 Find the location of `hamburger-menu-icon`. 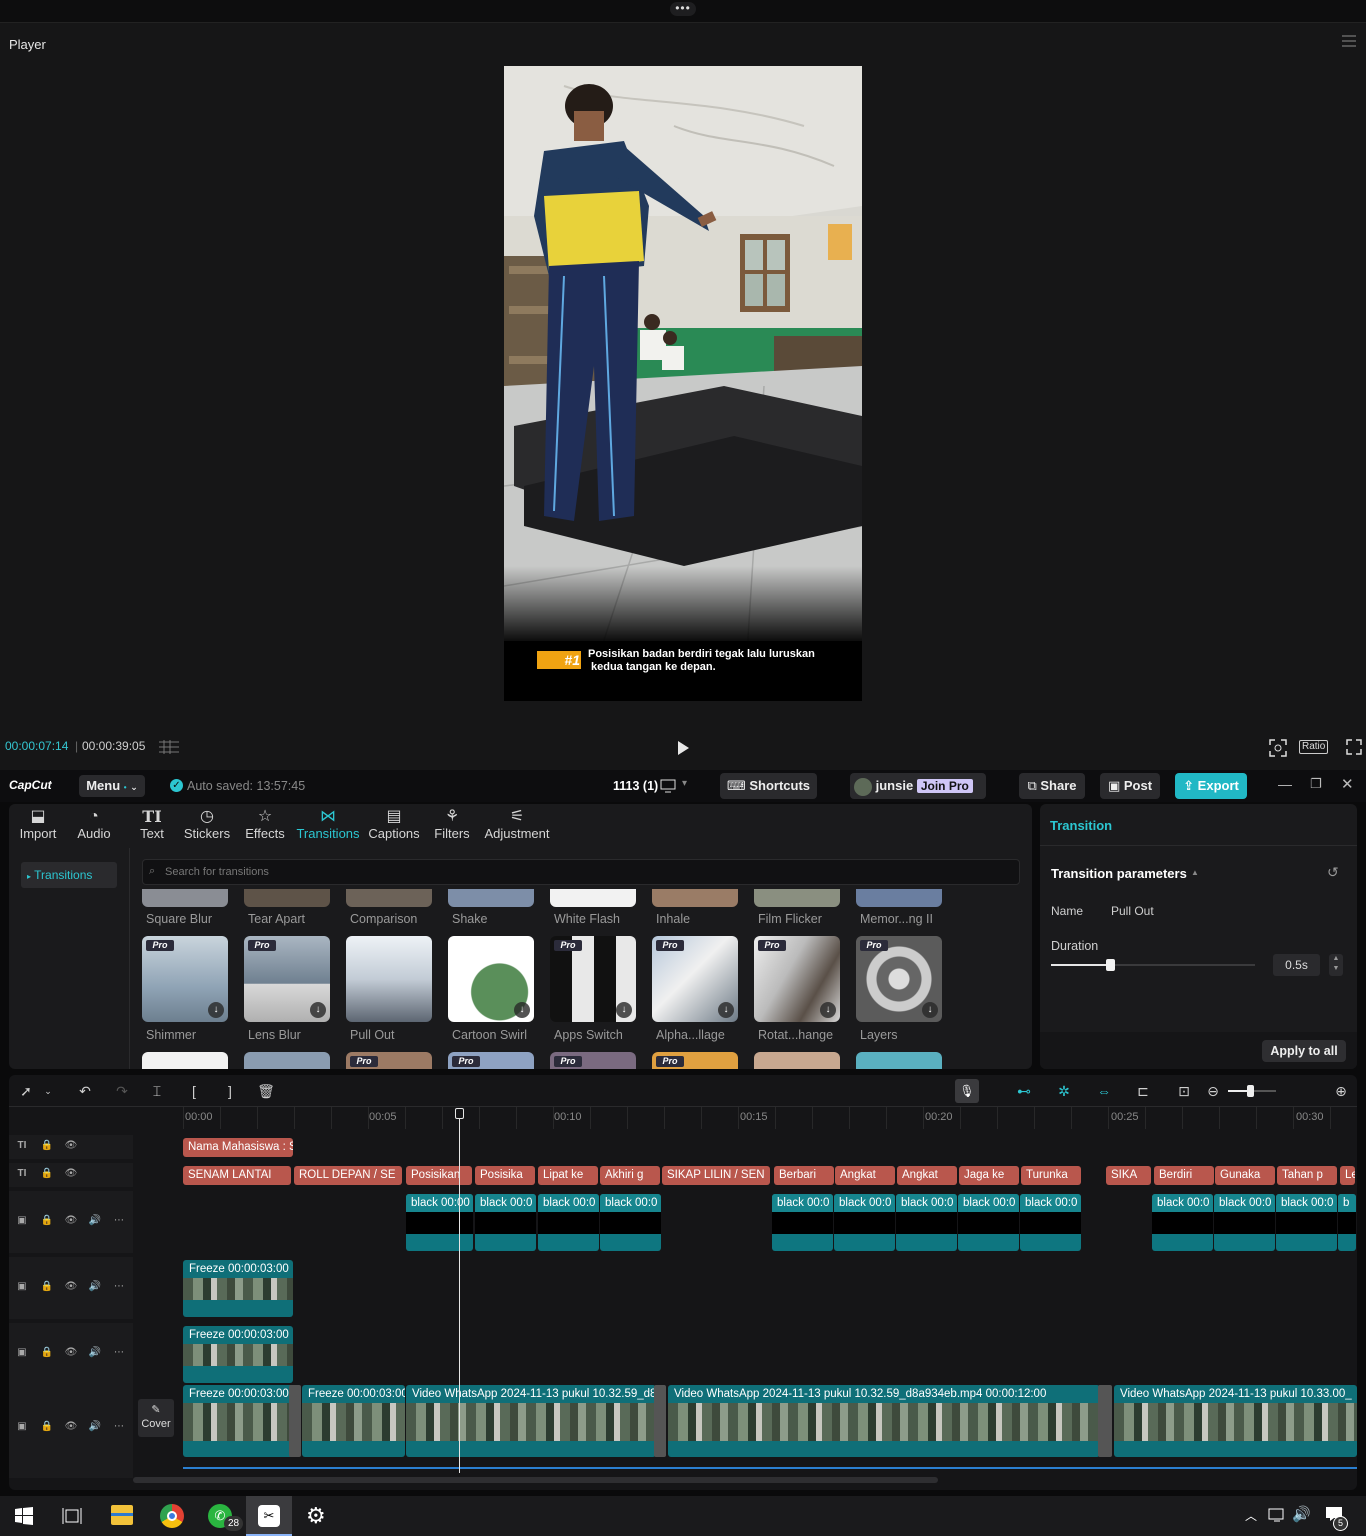

hamburger-menu-icon is located at coordinates (1349, 41).